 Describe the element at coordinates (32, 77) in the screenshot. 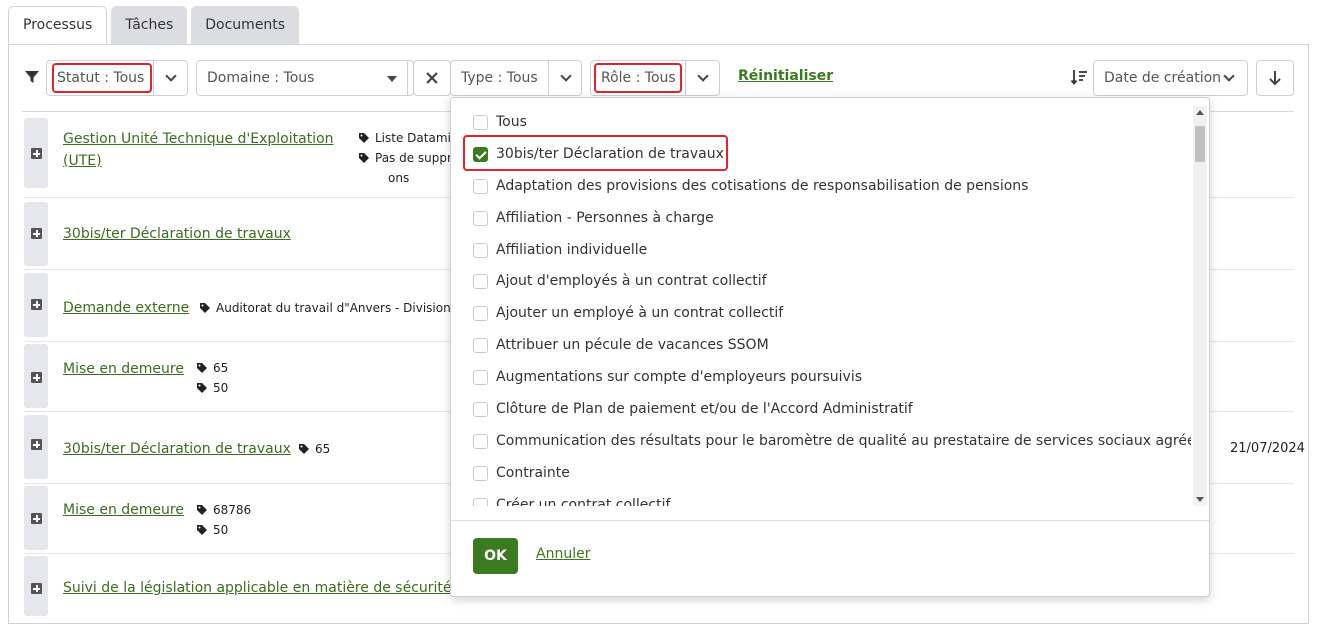

I see `filter-icon` at that location.